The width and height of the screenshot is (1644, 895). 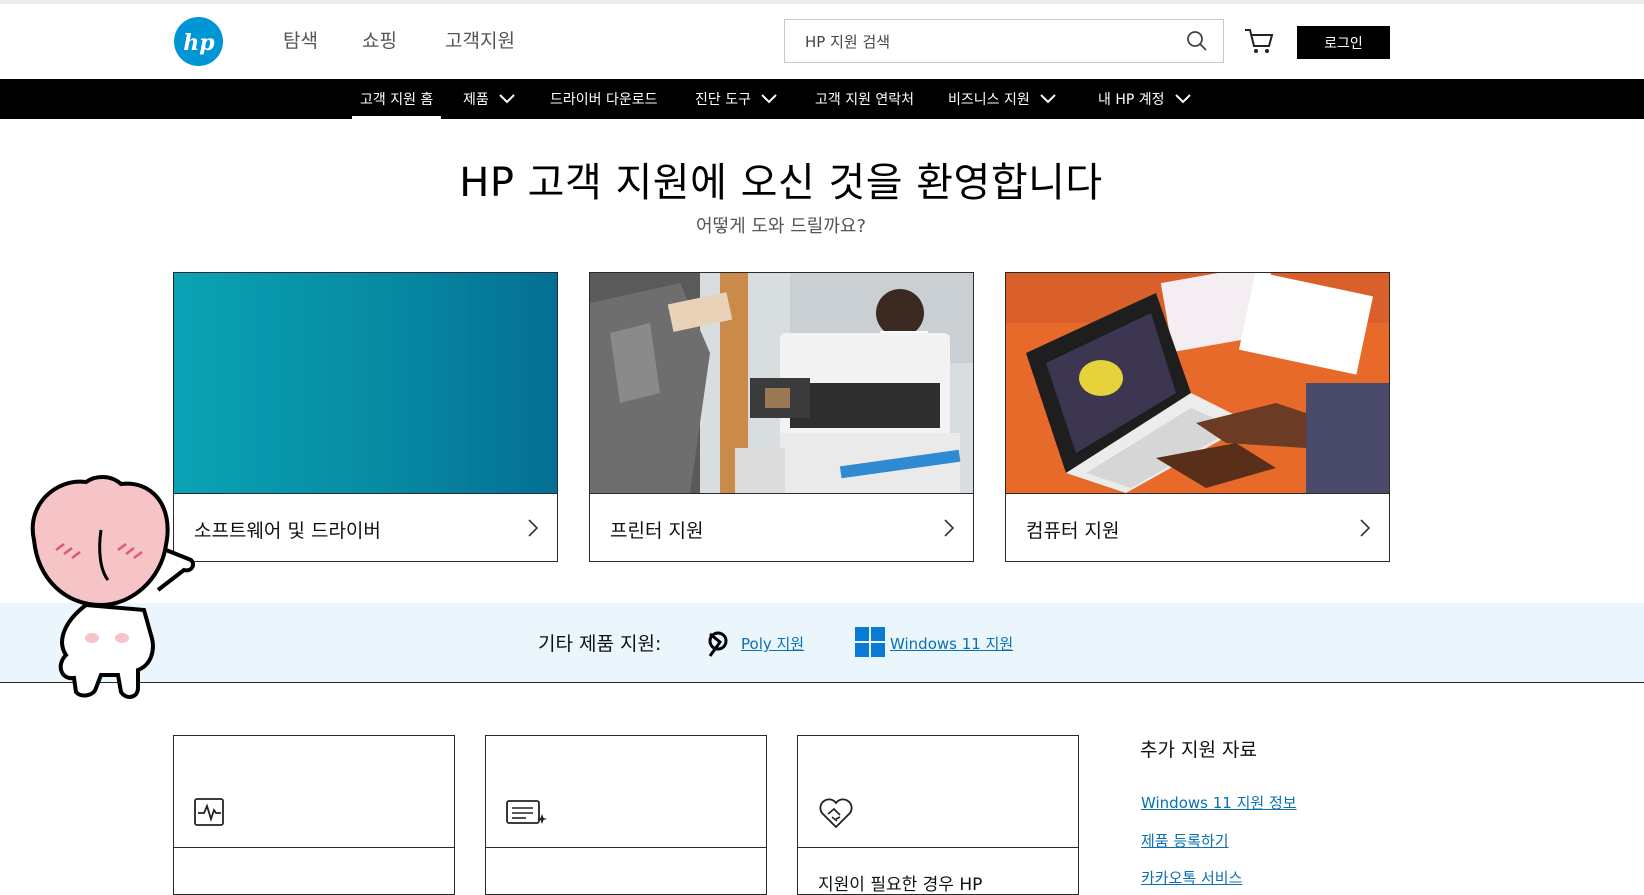 I want to click on card-footer: 소프트웨어 및 드라이버, so click(x=365, y=527).